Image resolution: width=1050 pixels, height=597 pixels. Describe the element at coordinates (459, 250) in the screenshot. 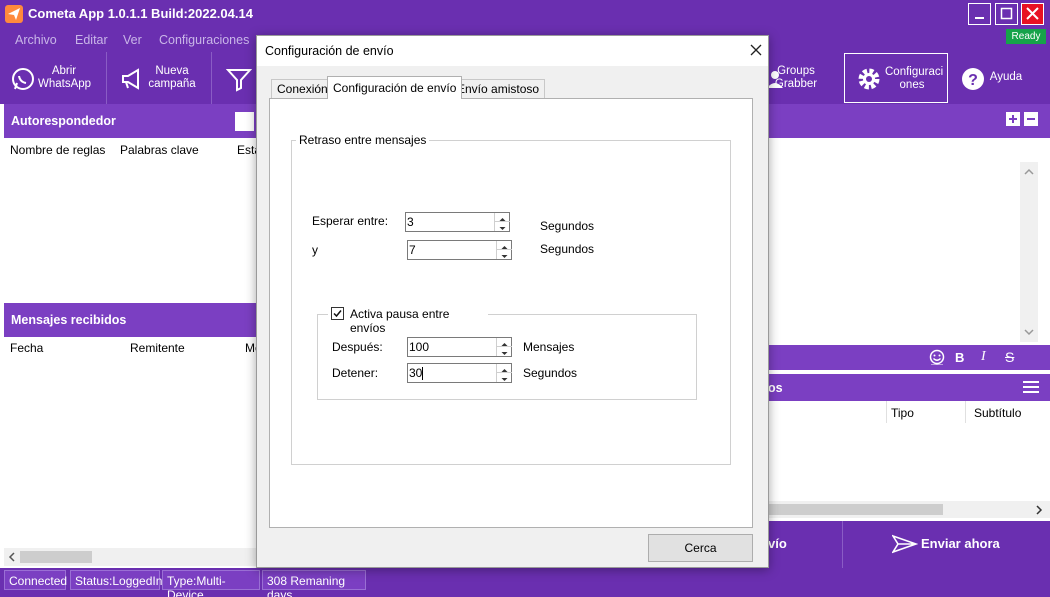

I see `wait-max-stepper: 7` at that location.